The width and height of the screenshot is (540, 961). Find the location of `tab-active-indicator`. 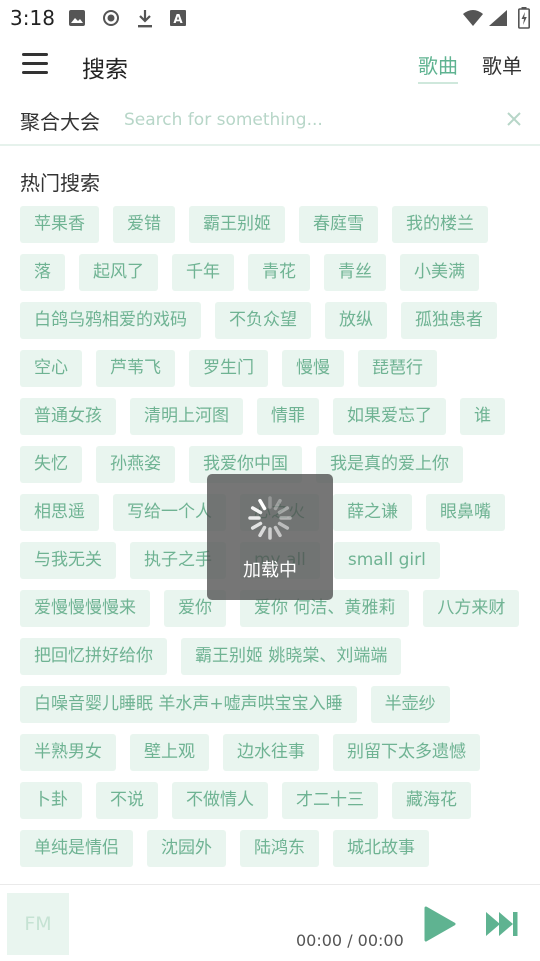

tab-active-indicator is located at coordinates (438, 83).